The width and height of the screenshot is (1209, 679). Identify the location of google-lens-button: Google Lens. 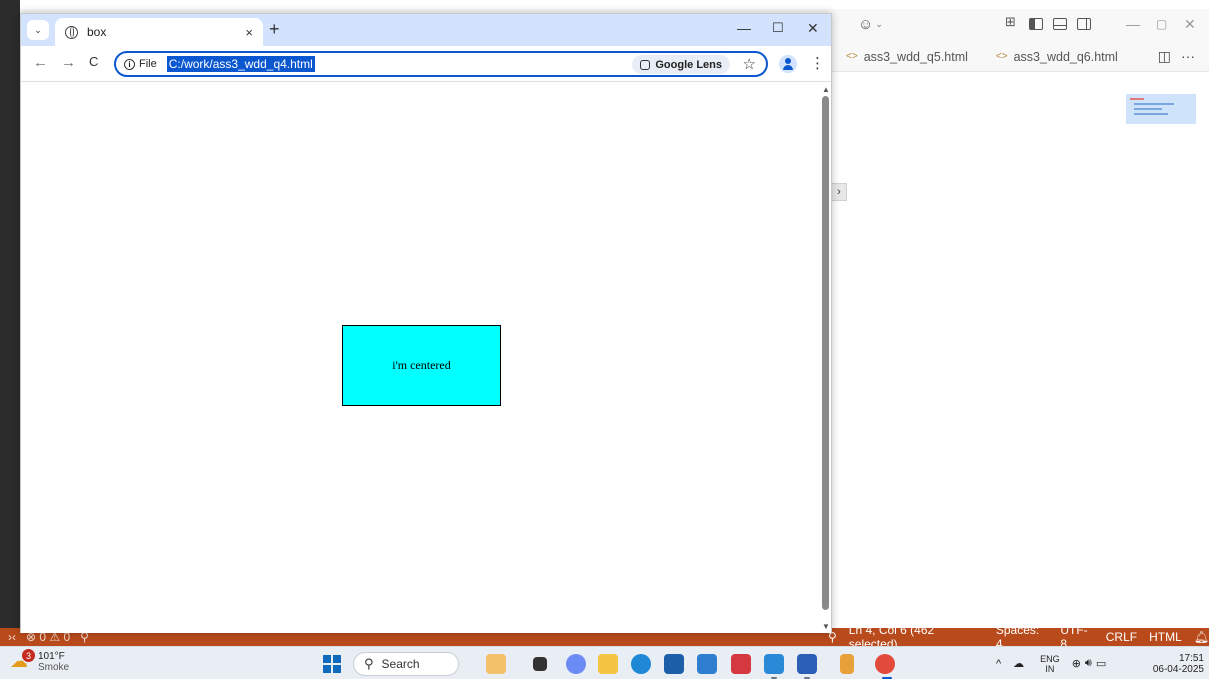
(681, 64).